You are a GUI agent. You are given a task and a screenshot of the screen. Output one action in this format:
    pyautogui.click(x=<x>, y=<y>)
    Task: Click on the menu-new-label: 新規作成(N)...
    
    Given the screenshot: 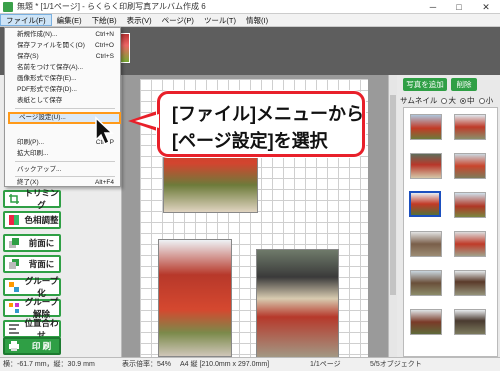 What is the action you would take?
    pyautogui.click(x=37, y=34)
    